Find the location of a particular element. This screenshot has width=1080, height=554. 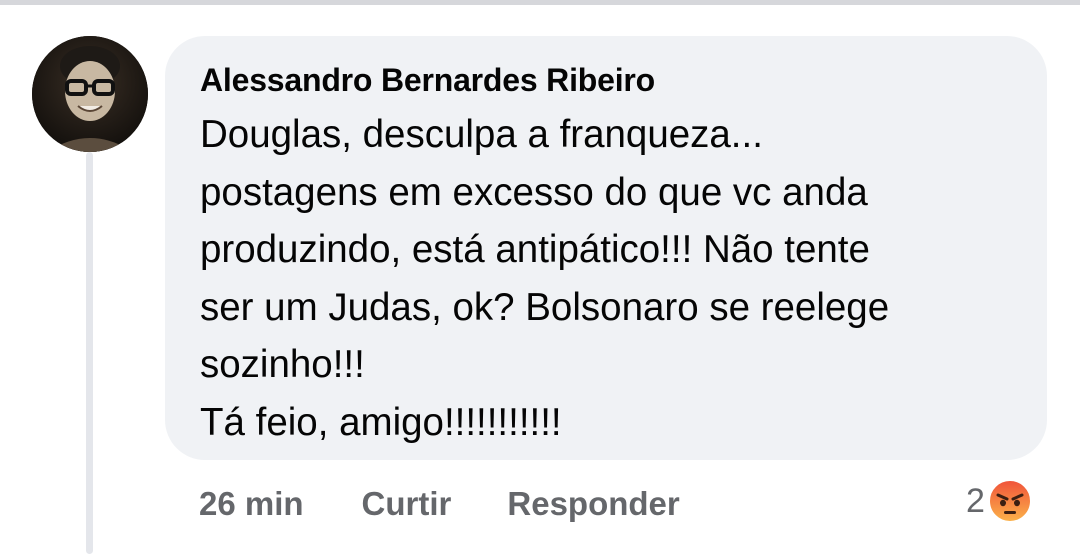

comment-actions: 26 min Curtir Responder is located at coordinates (439, 504).